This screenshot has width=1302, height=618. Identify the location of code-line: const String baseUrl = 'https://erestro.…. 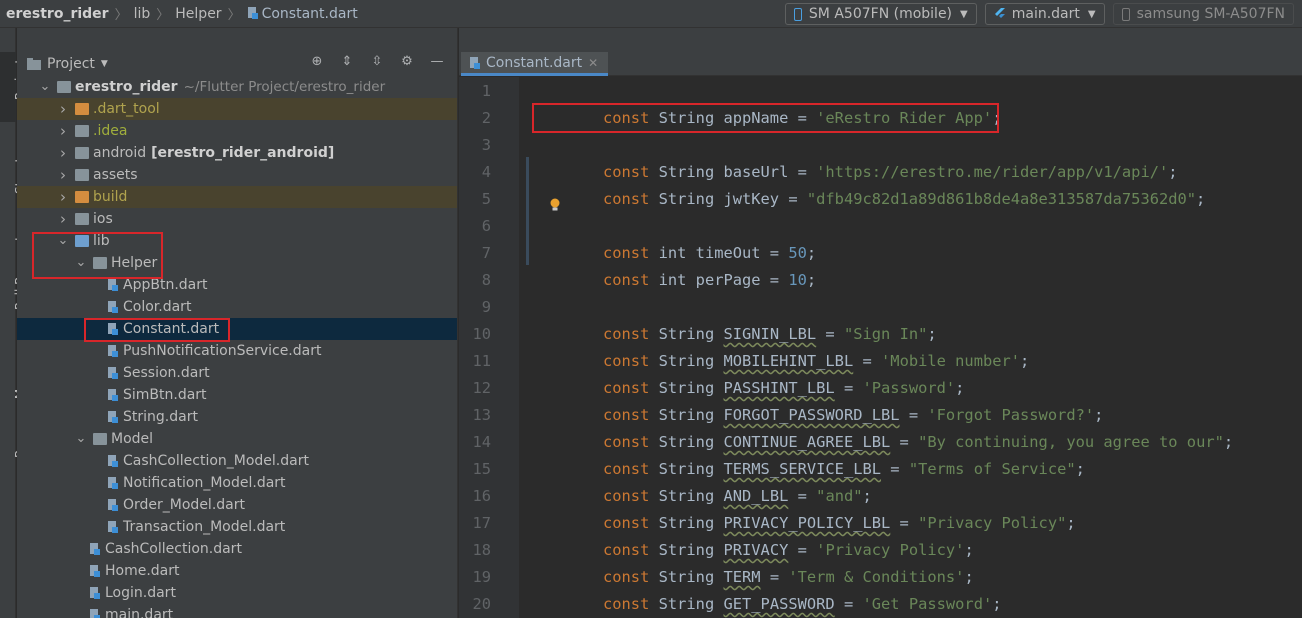
(890, 172).